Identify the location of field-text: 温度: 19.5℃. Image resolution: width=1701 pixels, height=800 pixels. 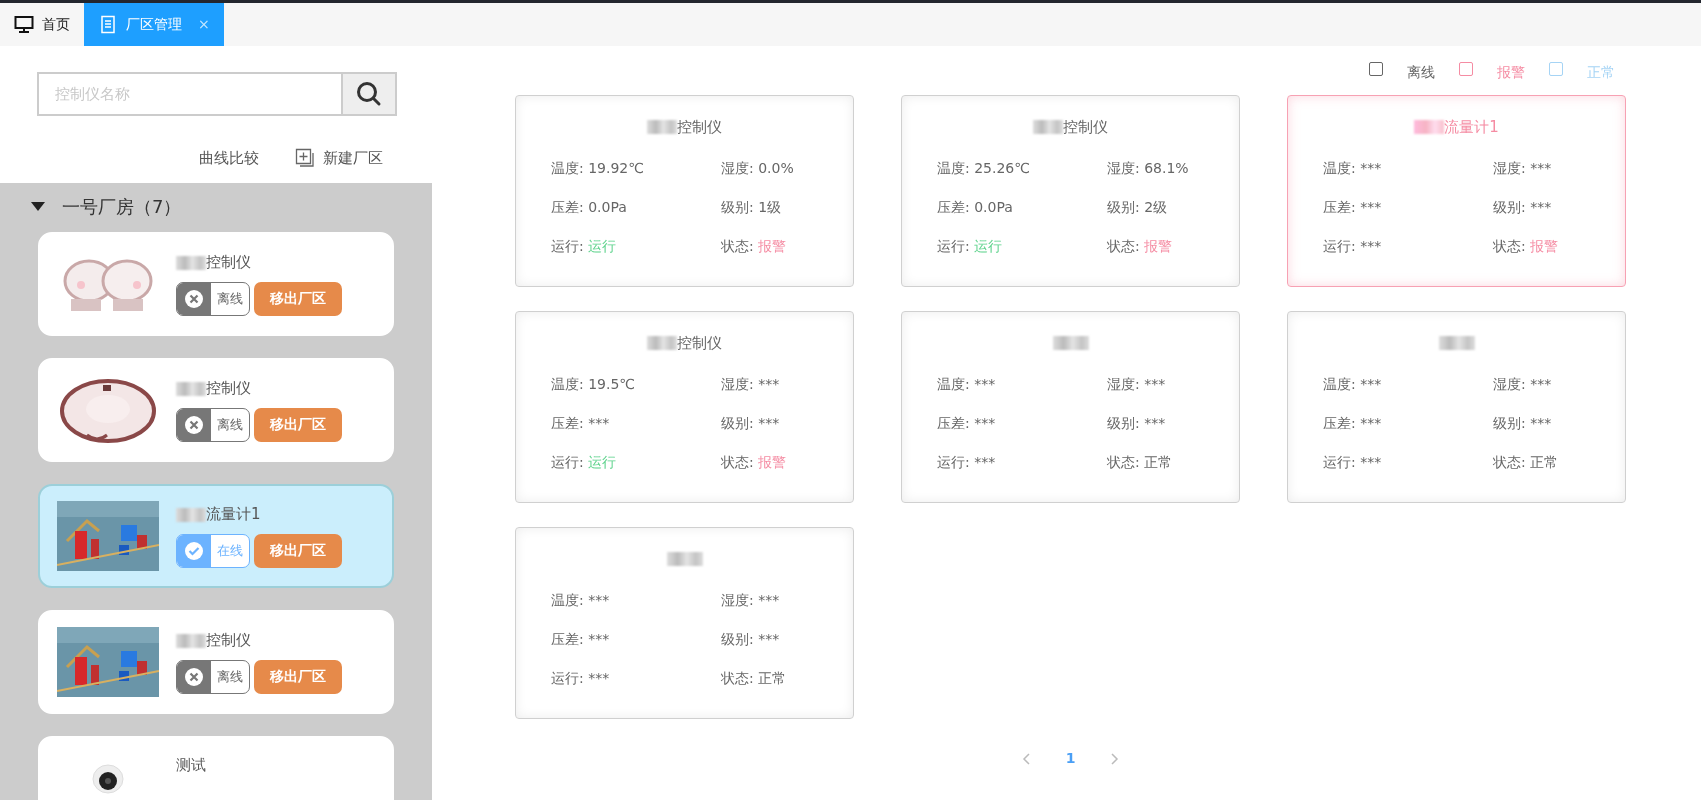
(594, 384).